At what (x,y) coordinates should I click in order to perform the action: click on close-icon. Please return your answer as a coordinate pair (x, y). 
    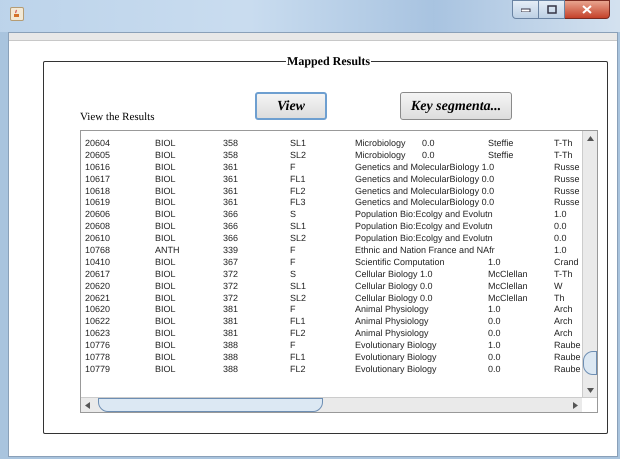
    Looking at the image, I should click on (587, 9).